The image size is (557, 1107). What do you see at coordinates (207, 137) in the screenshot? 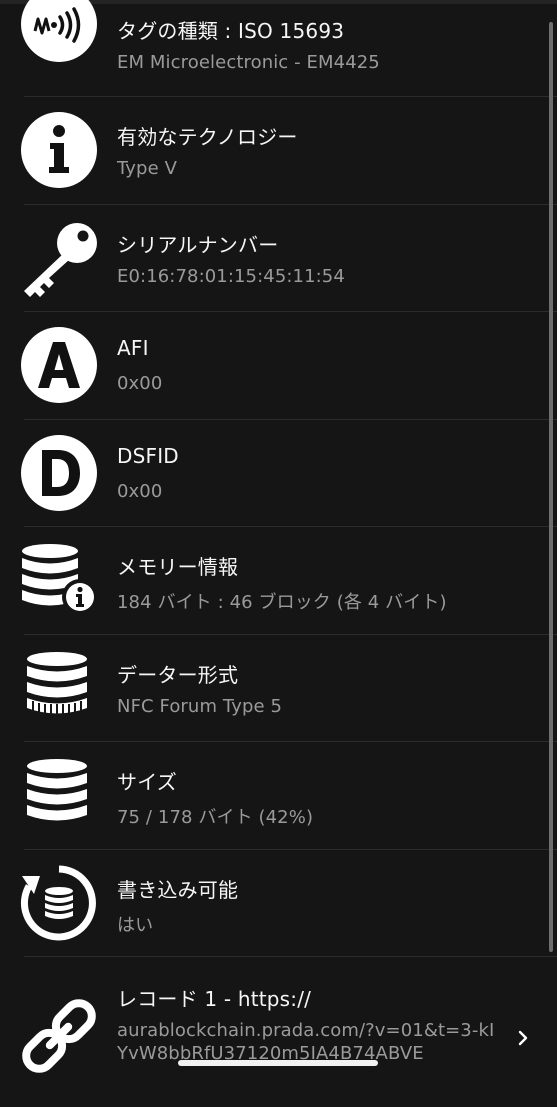
I see `row-title: 有効なテクノロジー` at bounding box center [207, 137].